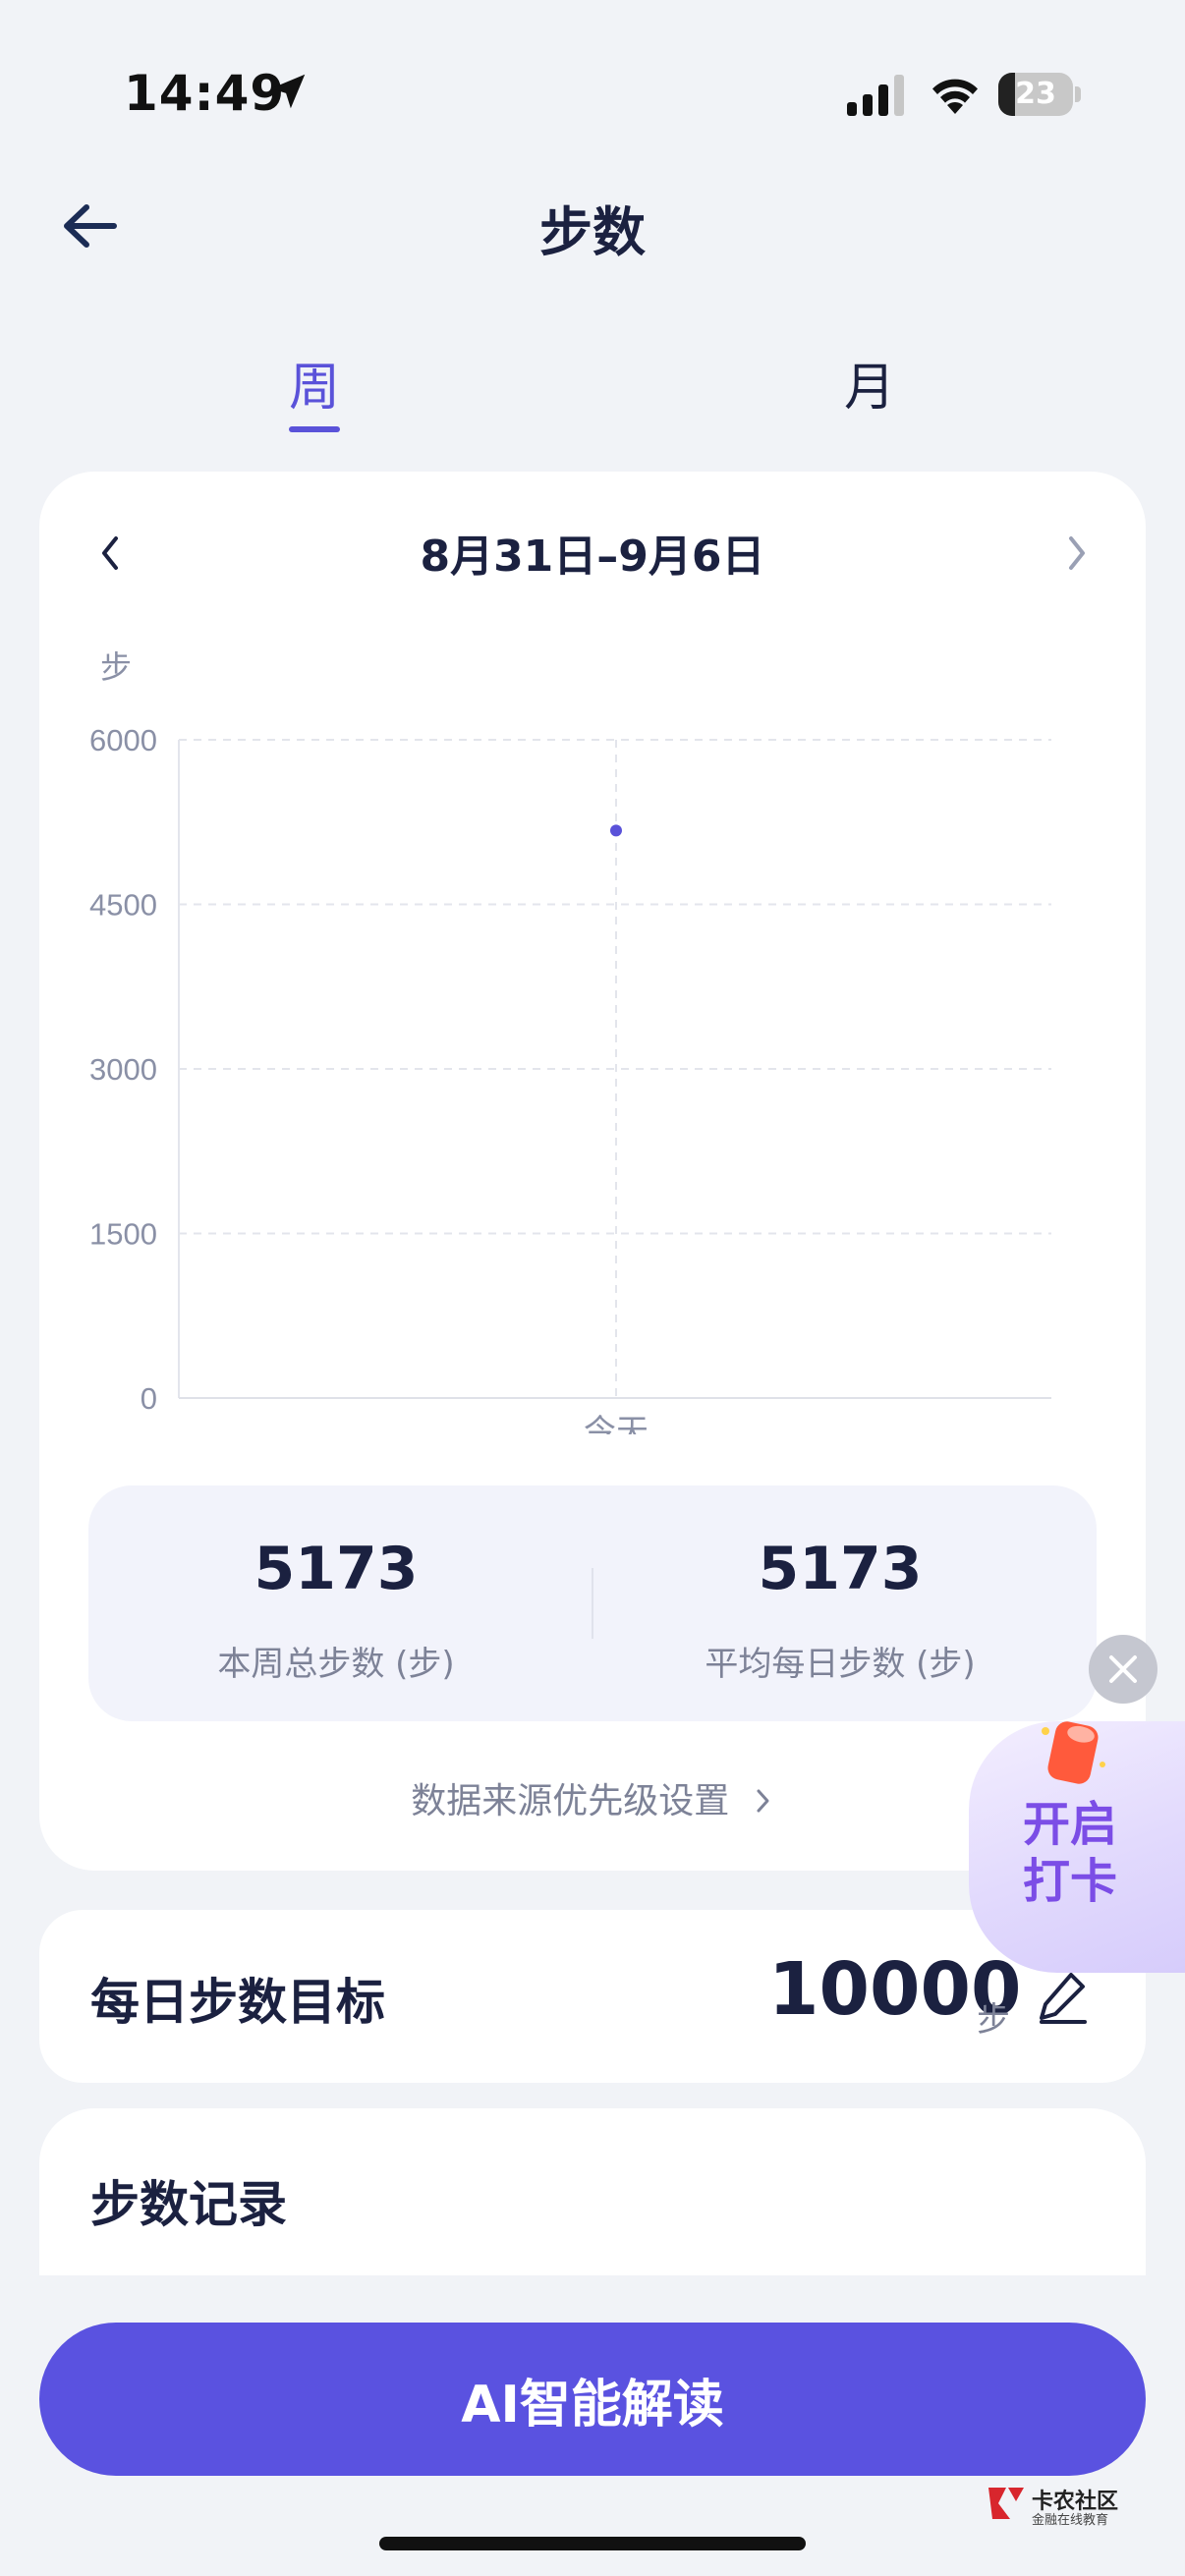 This screenshot has height=2576, width=1185. What do you see at coordinates (592, 1603) in the screenshot?
I see `stats-divider` at bounding box center [592, 1603].